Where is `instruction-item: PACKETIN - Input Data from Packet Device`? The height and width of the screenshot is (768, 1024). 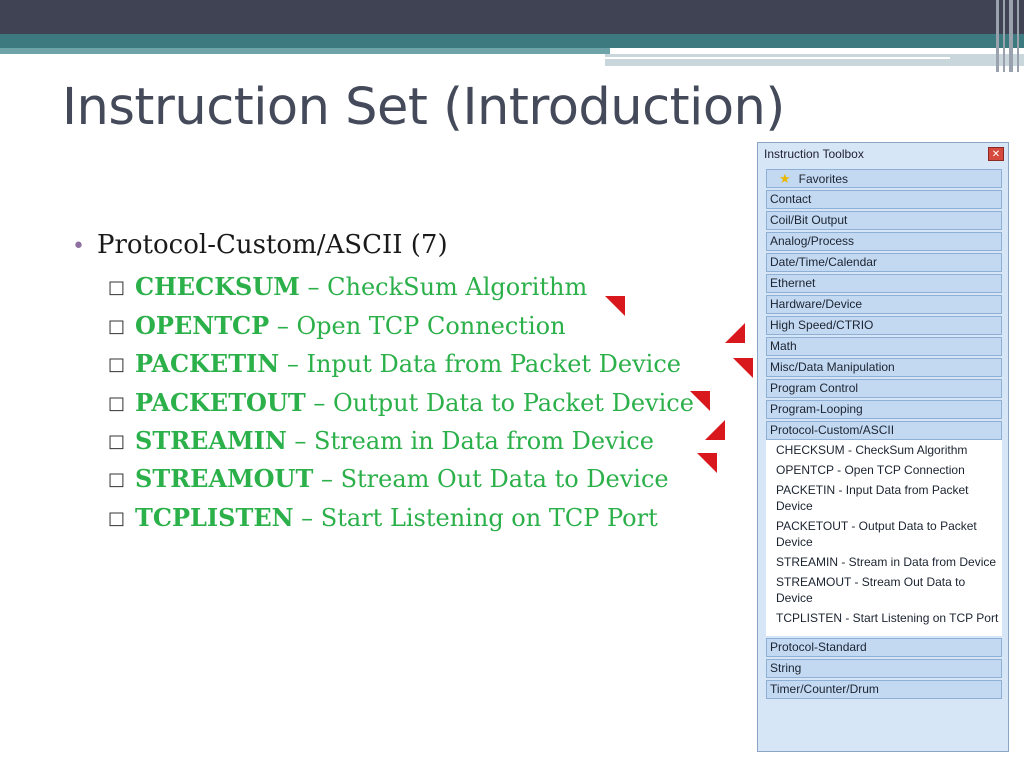
instruction-item: PACKETIN - Input Data from Packet Device is located at coordinates (884, 498).